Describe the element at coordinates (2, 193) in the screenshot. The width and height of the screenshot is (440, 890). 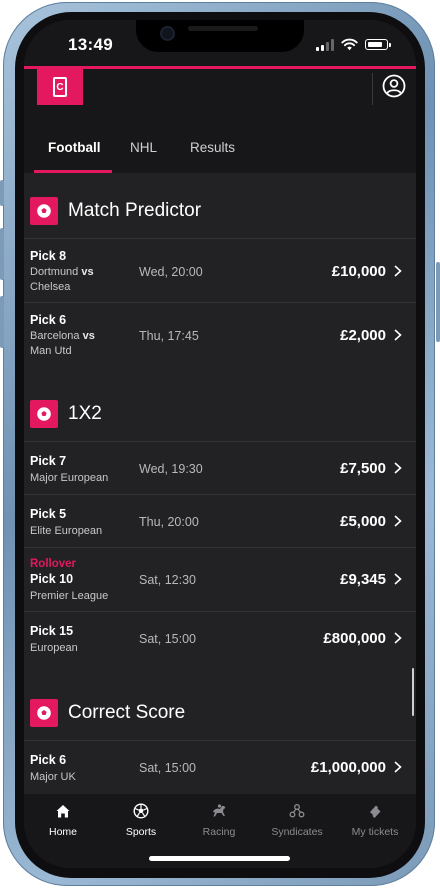
I see `mute-switch` at that location.